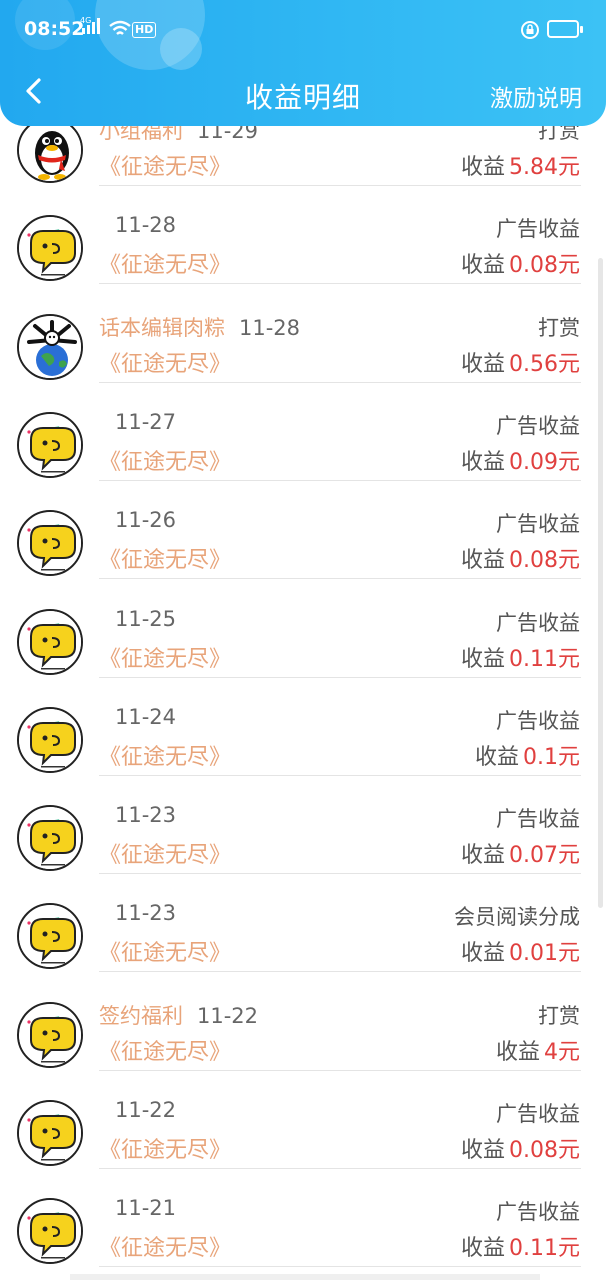 This screenshot has height=1280, width=606. Describe the element at coordinates (303, 1135) in the screenshot. I see `earning-record: 11-22 《征途无尽》 广告收益收益 0.08元` at that location.